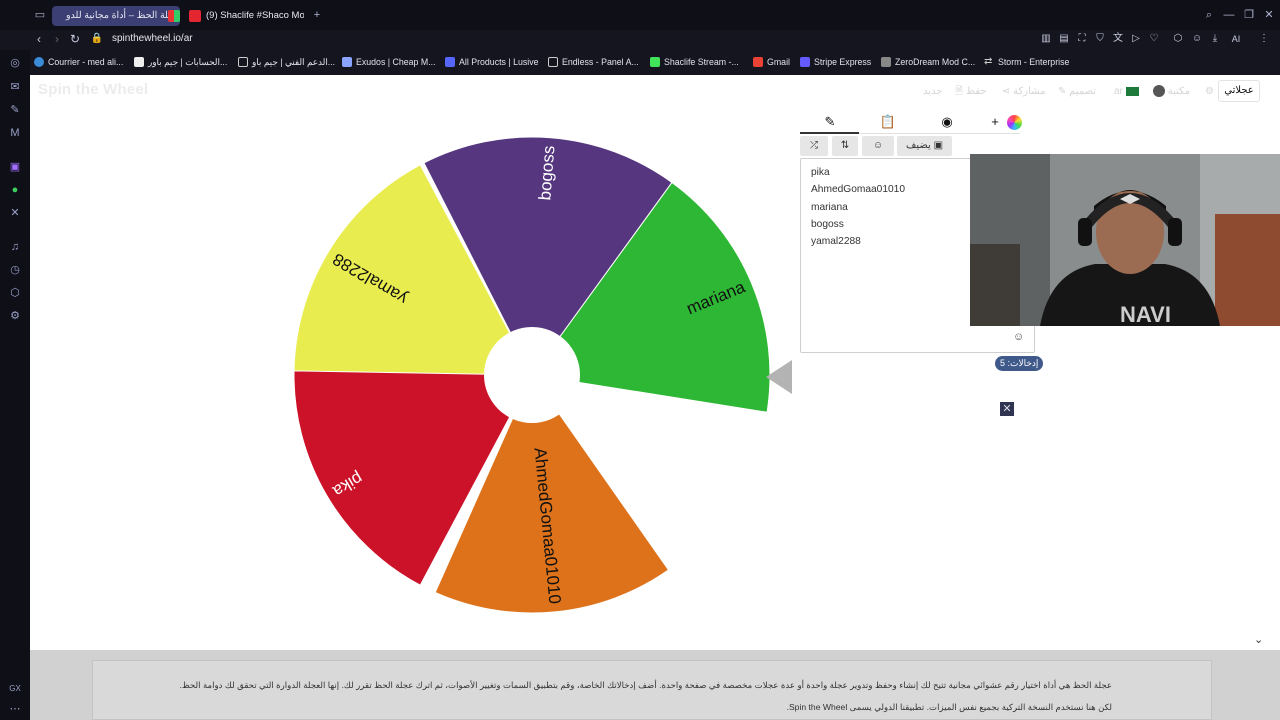 The width and height of the screenshot is (1280, 720). I want to click on screenshot-icon: ⛶, so click(1082, 39).